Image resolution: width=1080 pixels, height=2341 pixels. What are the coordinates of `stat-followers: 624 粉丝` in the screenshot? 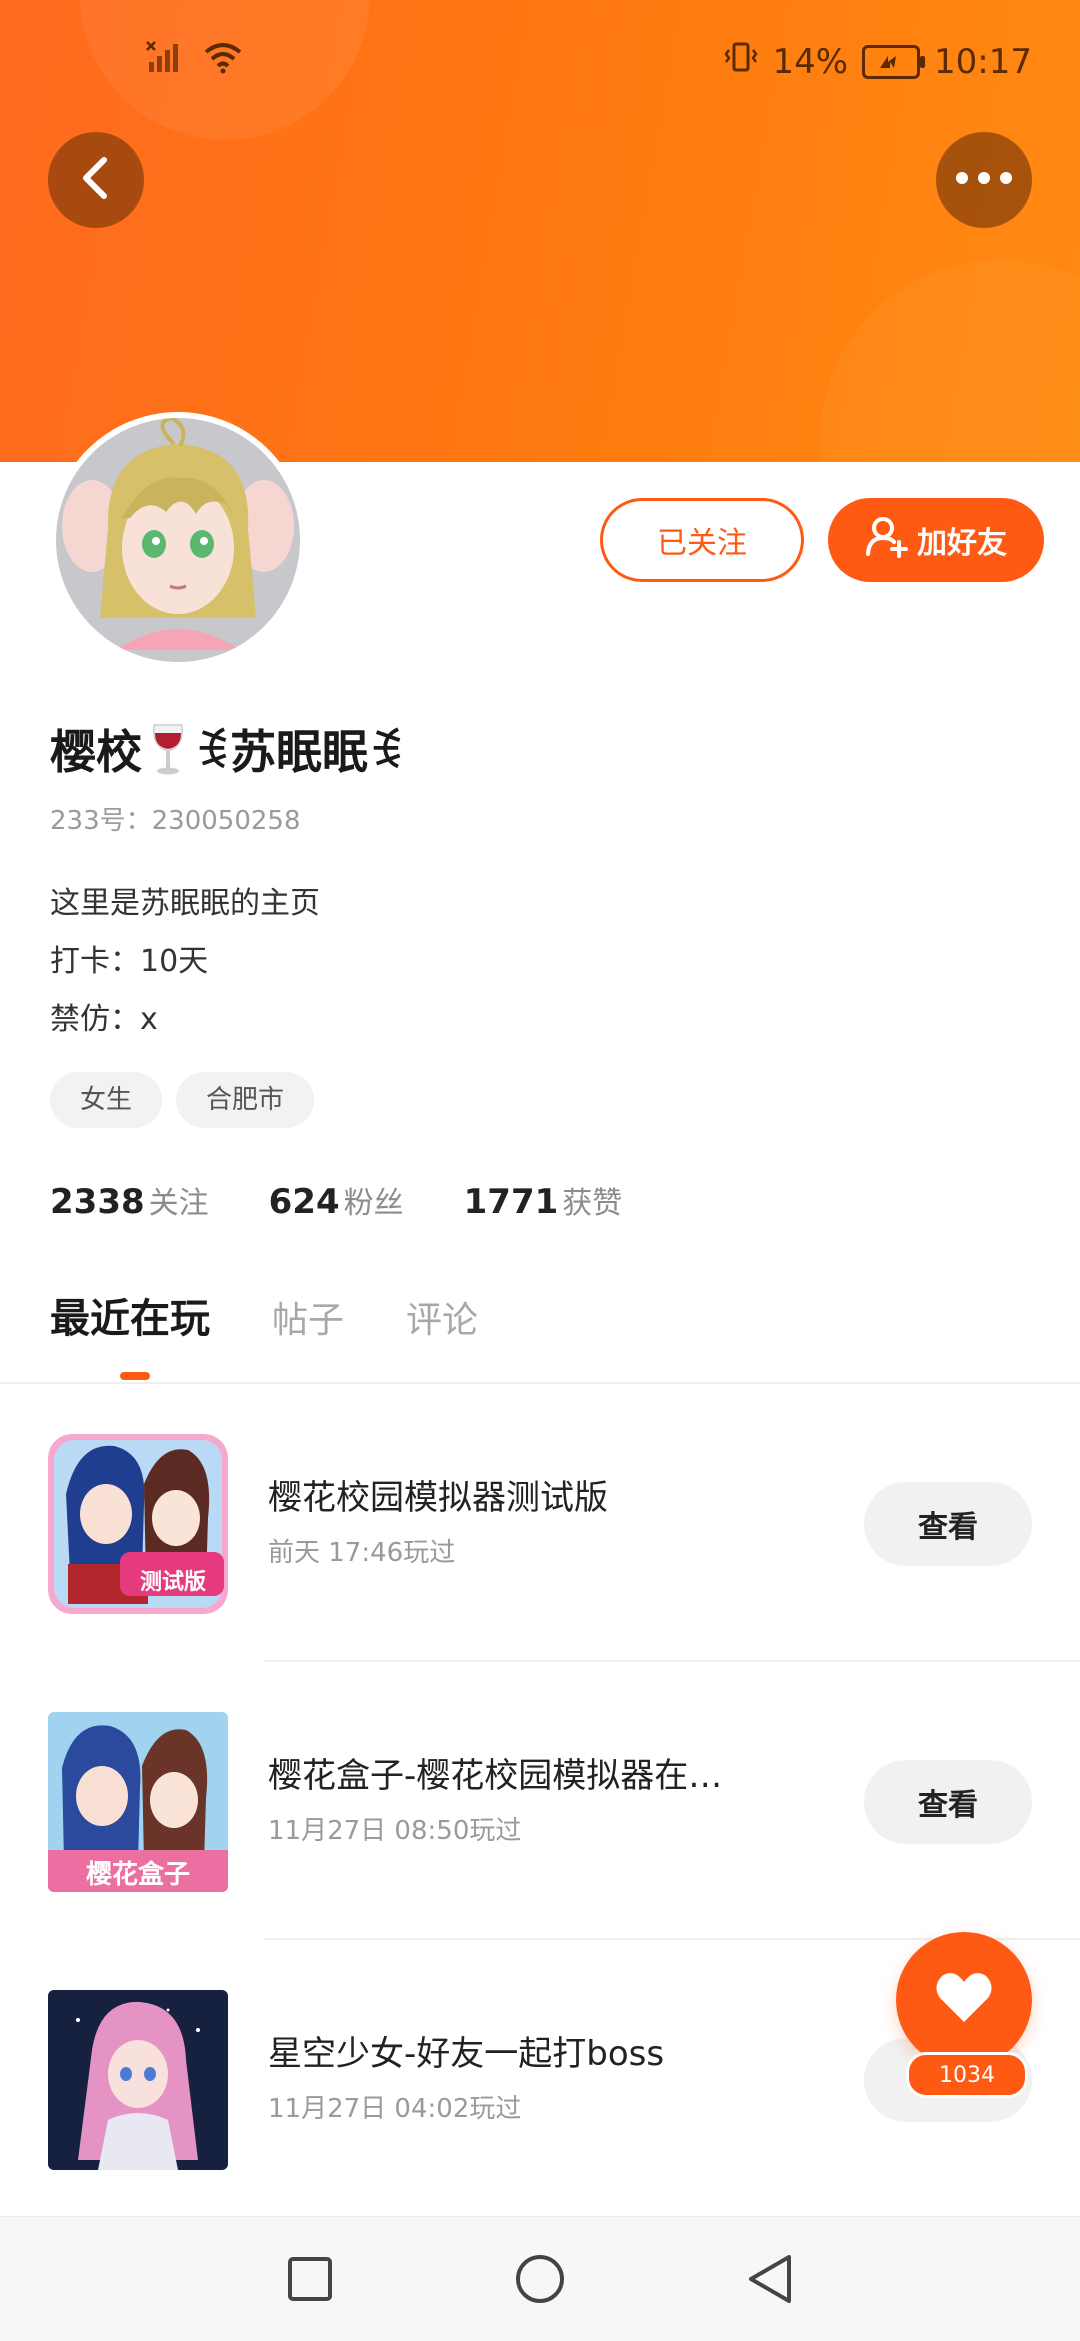 It's located at (336, 1200).